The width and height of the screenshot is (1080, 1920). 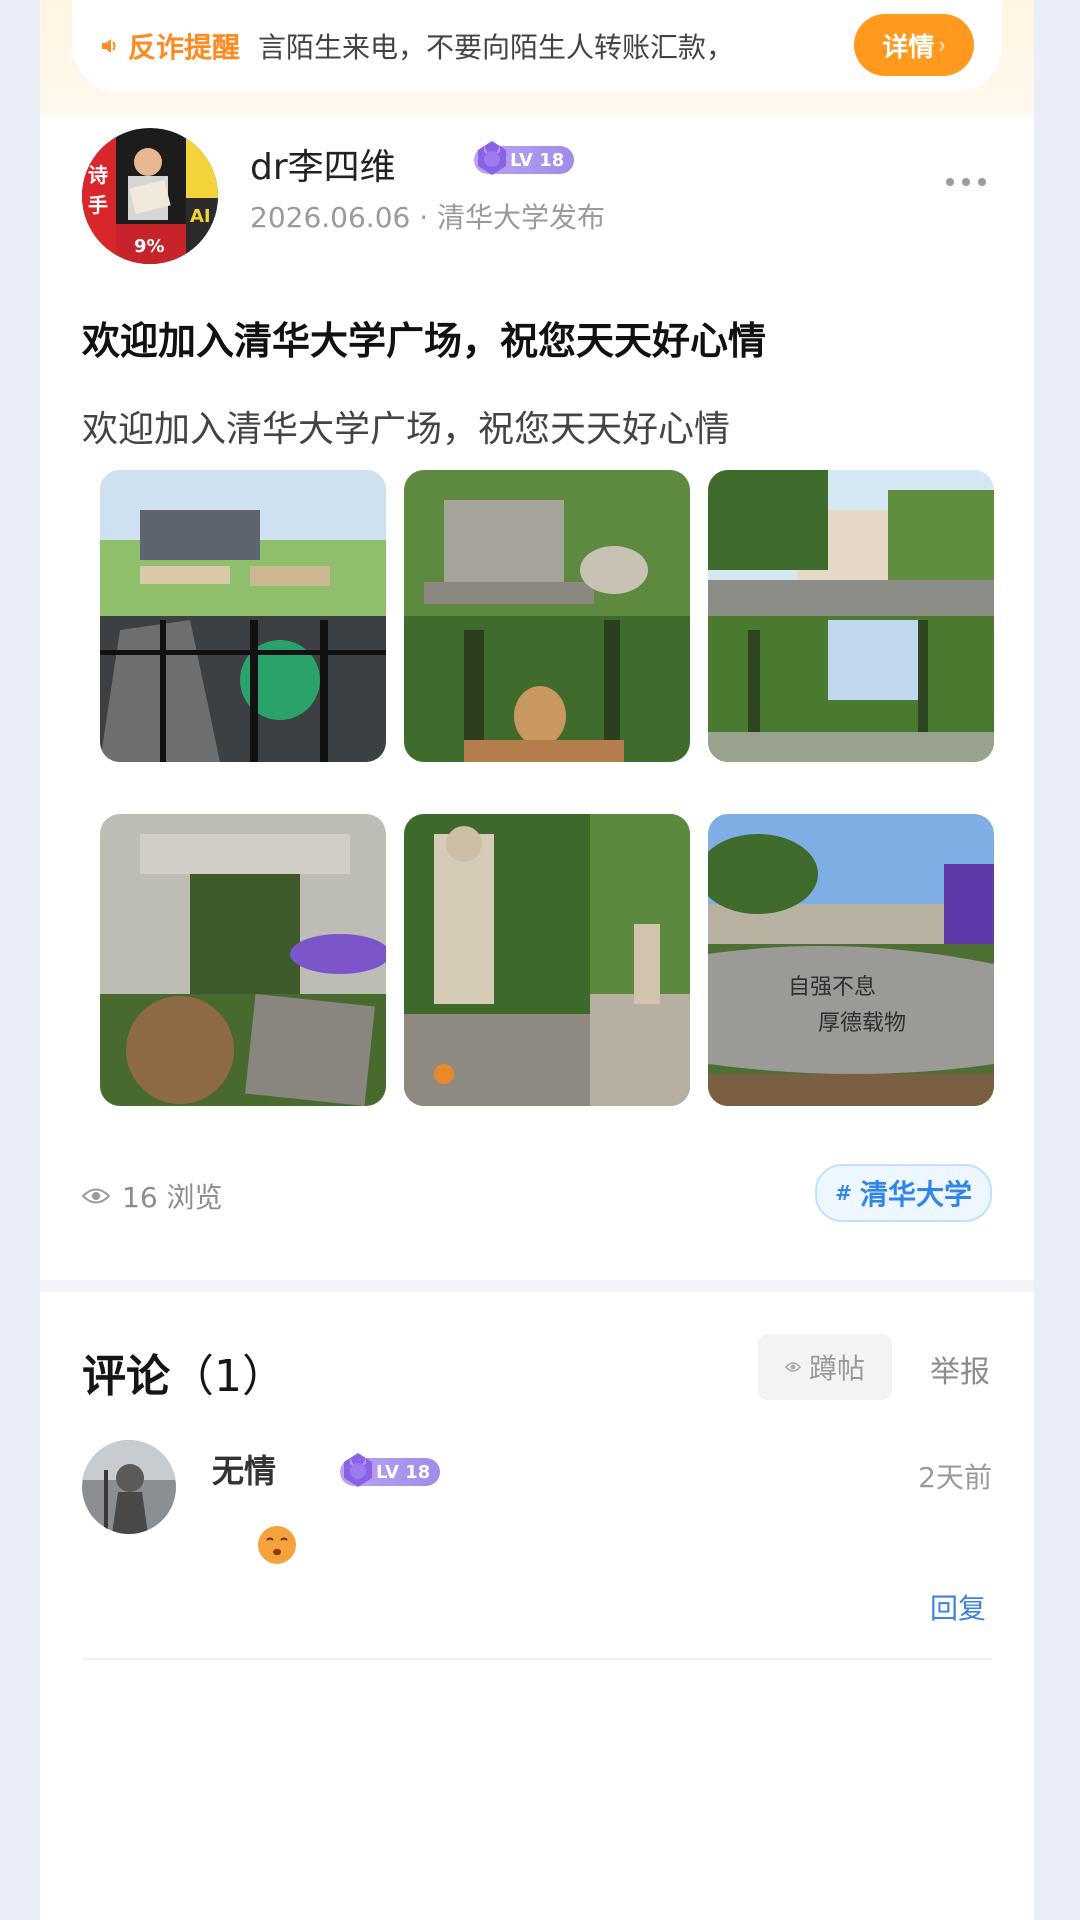 What do you see at coordinates (537, 1550) in the screenshot?
I see `comment-item: 无情 LV 18 2天前 回复` at bounding box center [537, 1550].